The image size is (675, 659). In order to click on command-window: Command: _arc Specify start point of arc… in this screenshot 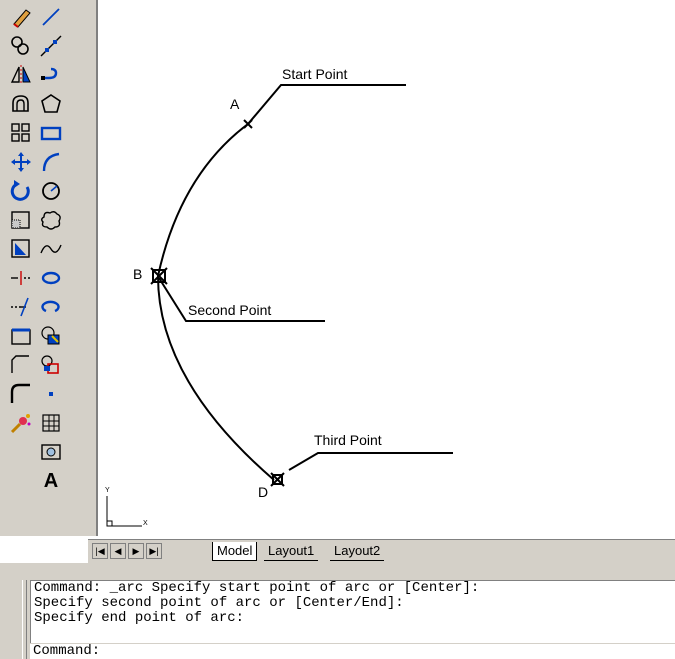, I will do `click(337, 611)`.